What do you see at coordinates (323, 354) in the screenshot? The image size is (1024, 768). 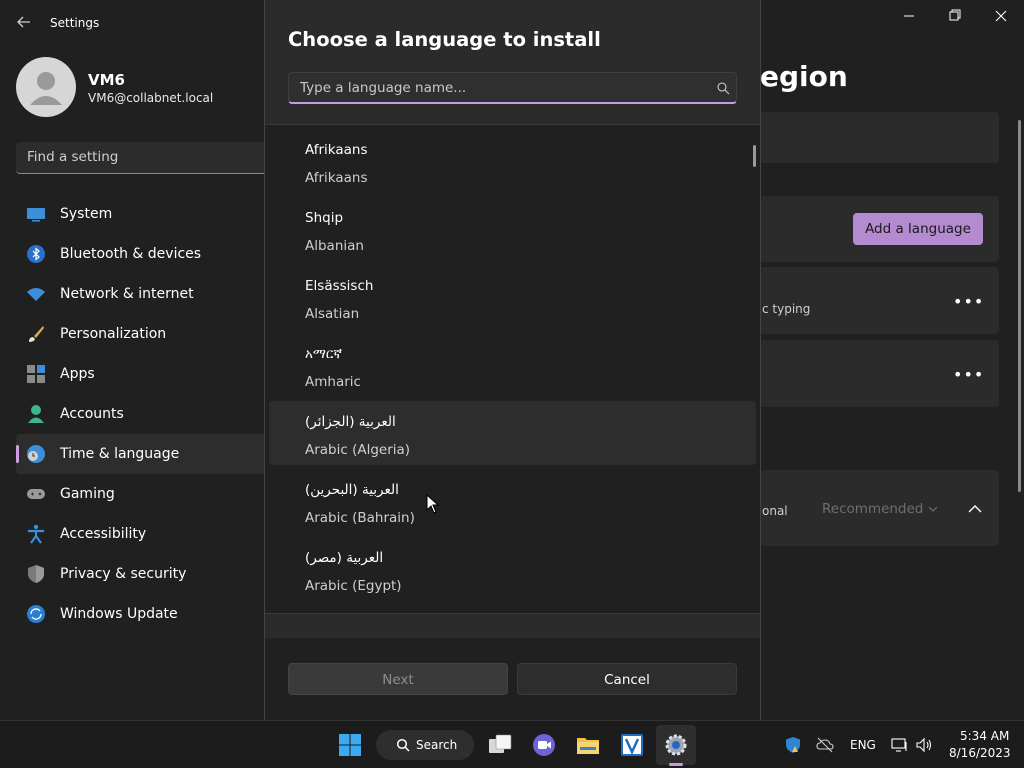 I see `language-native-name: አማርኛ` at bounding box center [323, 354].